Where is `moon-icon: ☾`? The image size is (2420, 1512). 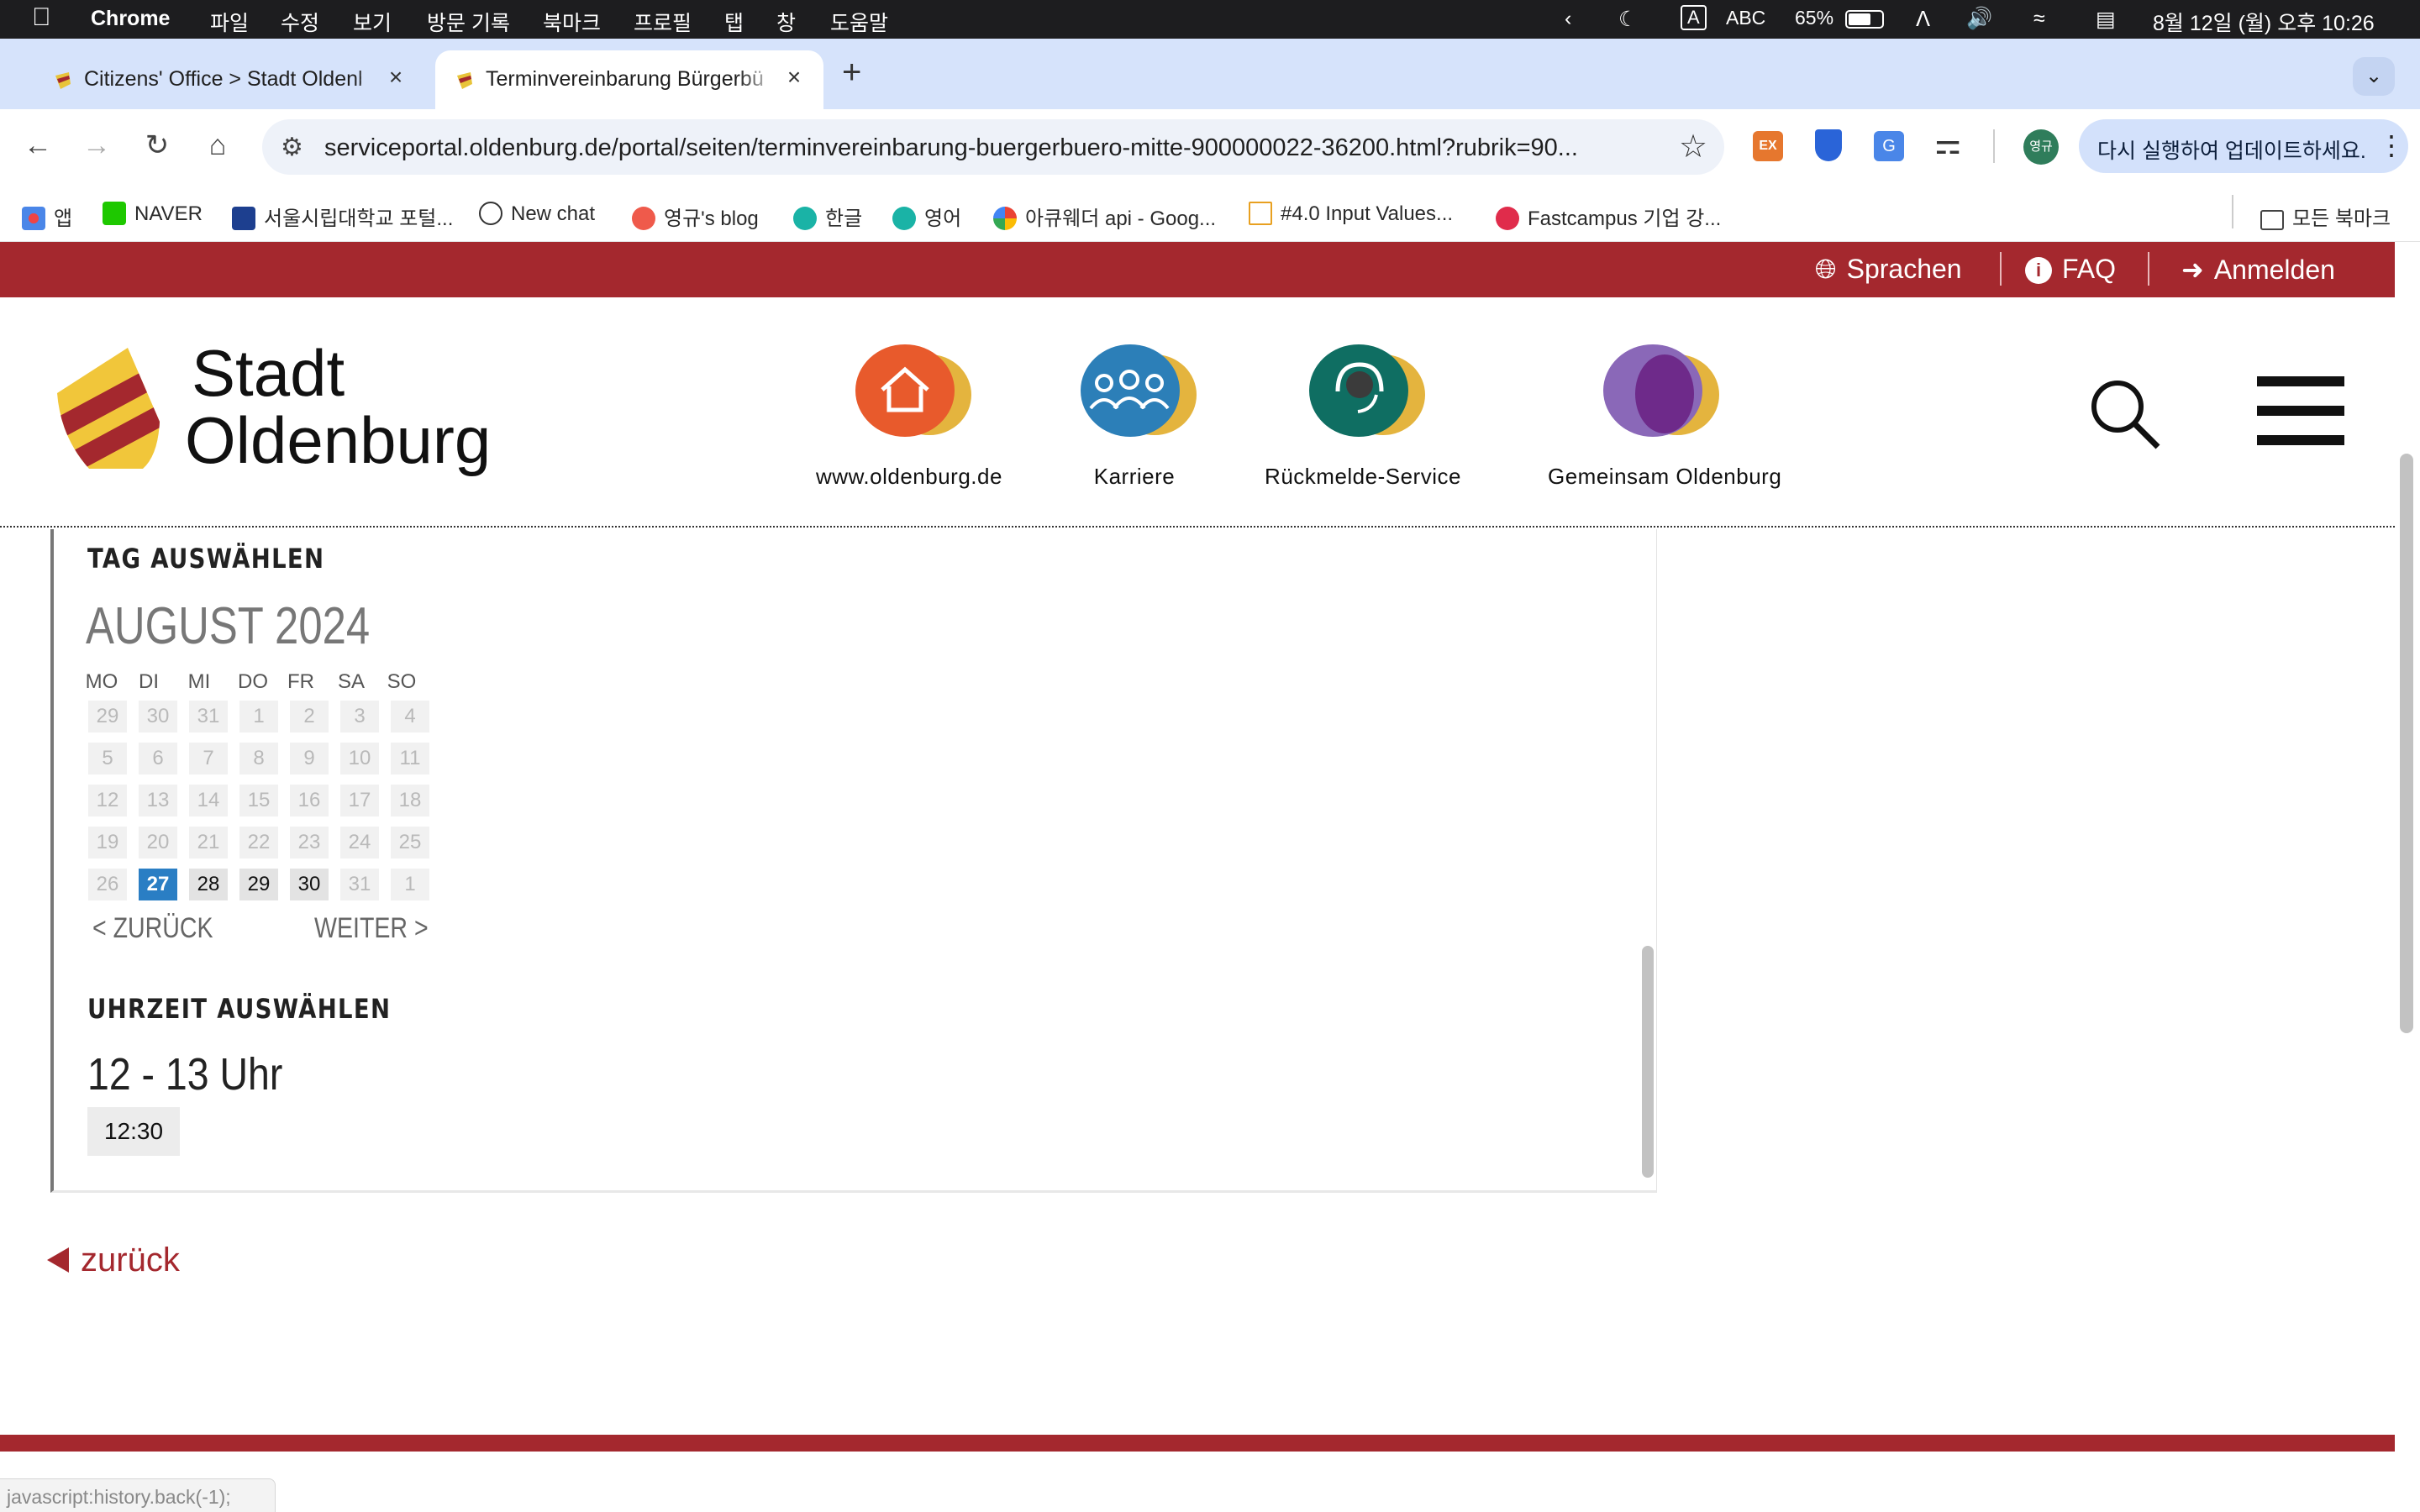
moon-icon: ☾ is located at coordinates (1627, 19).